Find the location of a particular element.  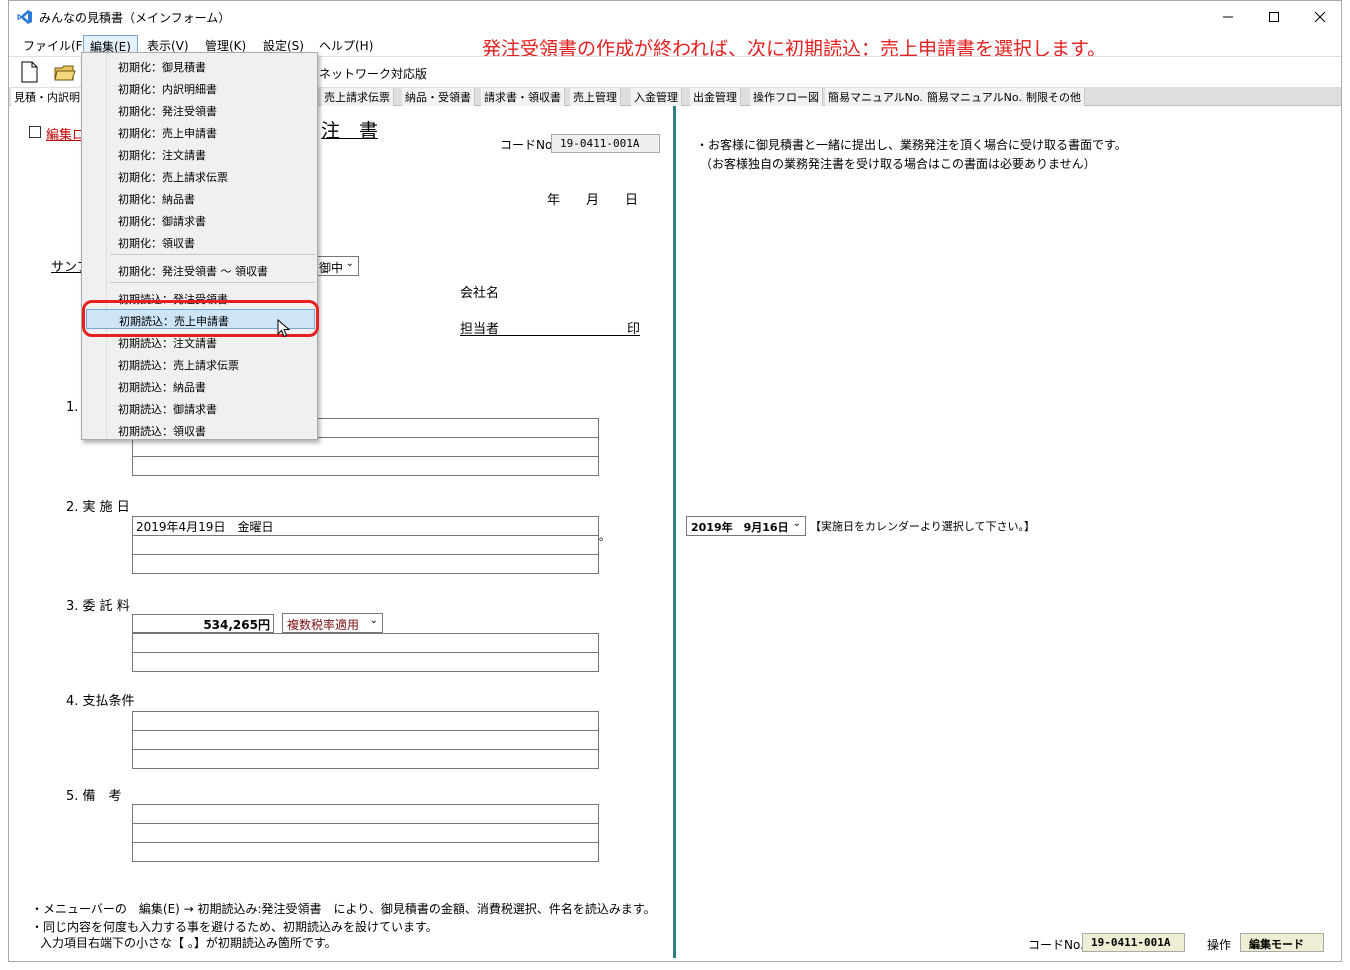

menu-item-init-order-acceptance: 初期化：注文請書 is located at coordinates (212, 154).